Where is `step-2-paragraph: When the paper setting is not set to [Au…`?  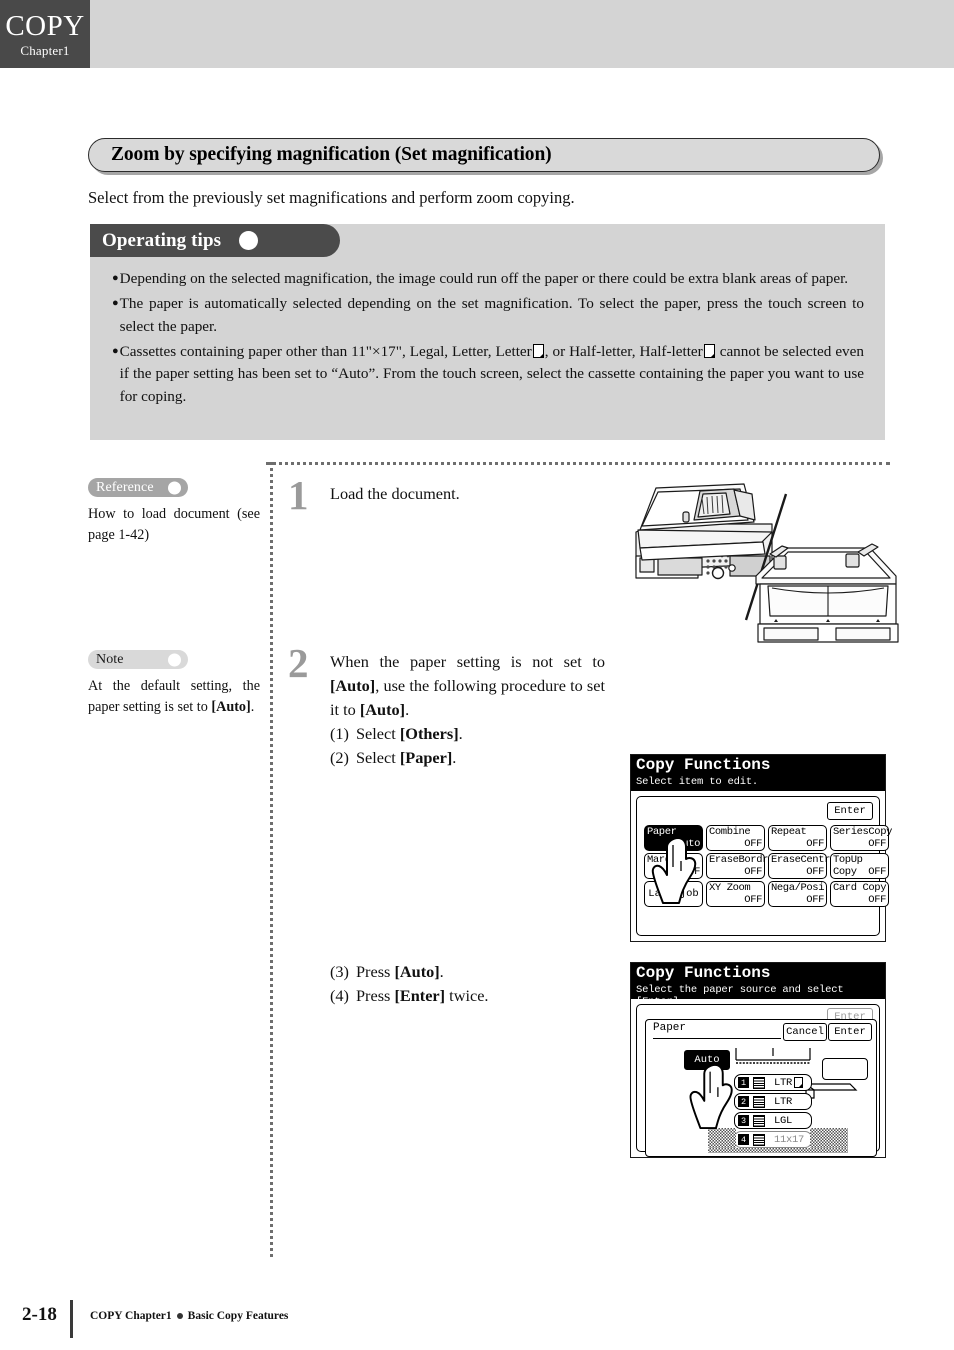 step-2-paragraph: When the paper setting is not set to [Au… is located at coordinates (467, 686).